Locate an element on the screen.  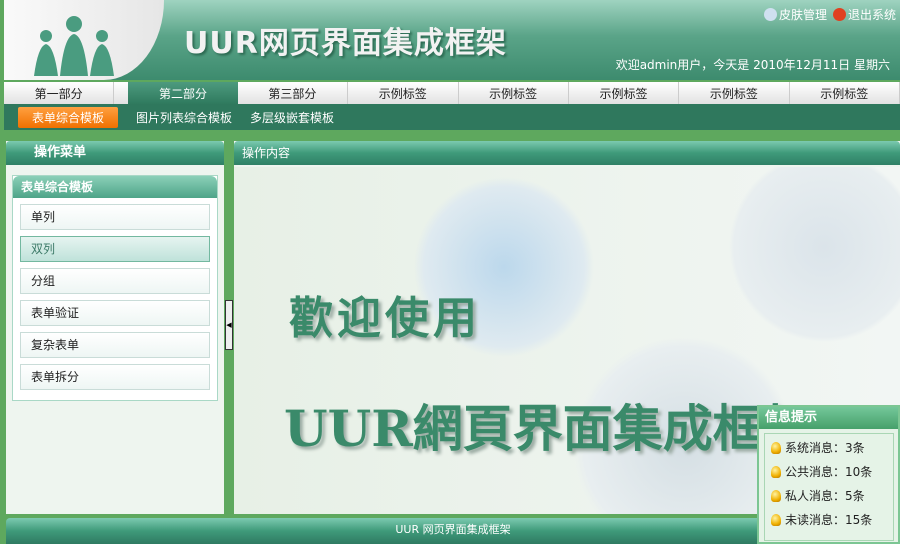
tab-4: 示例标签 is located at coordinates (403, 93).